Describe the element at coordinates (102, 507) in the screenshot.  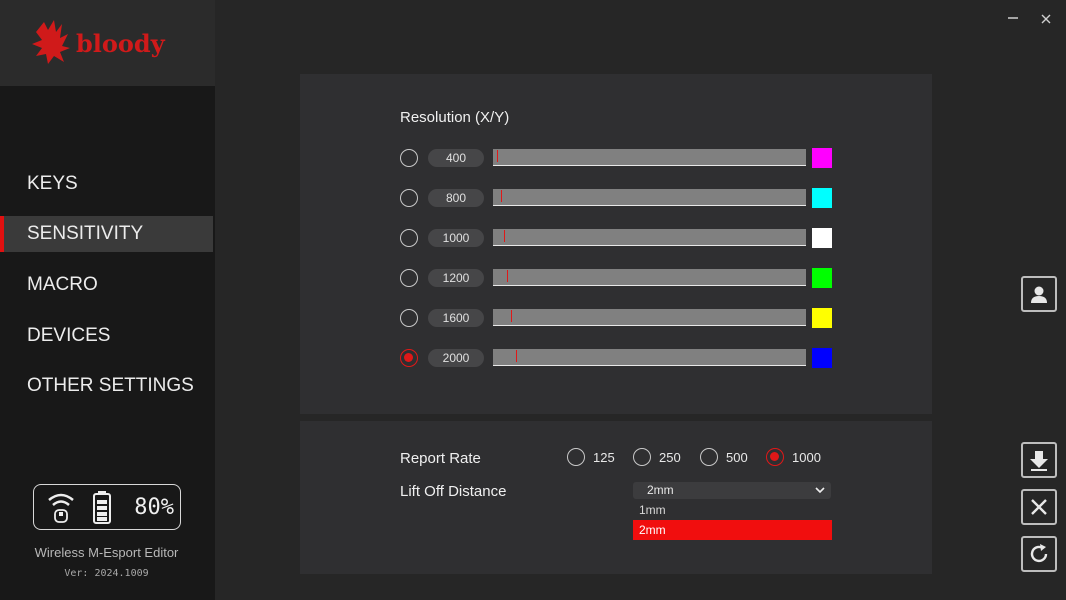
I see `battery-icon` at that location.